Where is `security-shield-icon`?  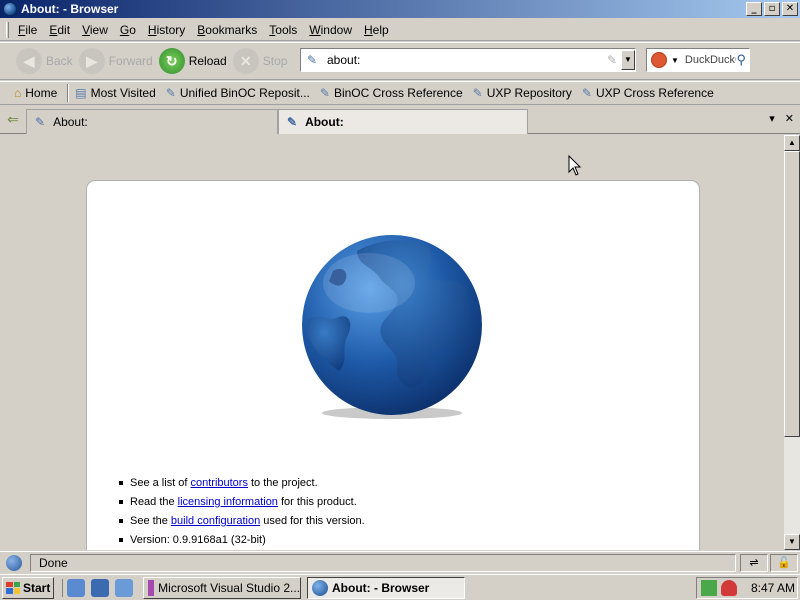
security-shield-icon is located at coordinates (729, 588).